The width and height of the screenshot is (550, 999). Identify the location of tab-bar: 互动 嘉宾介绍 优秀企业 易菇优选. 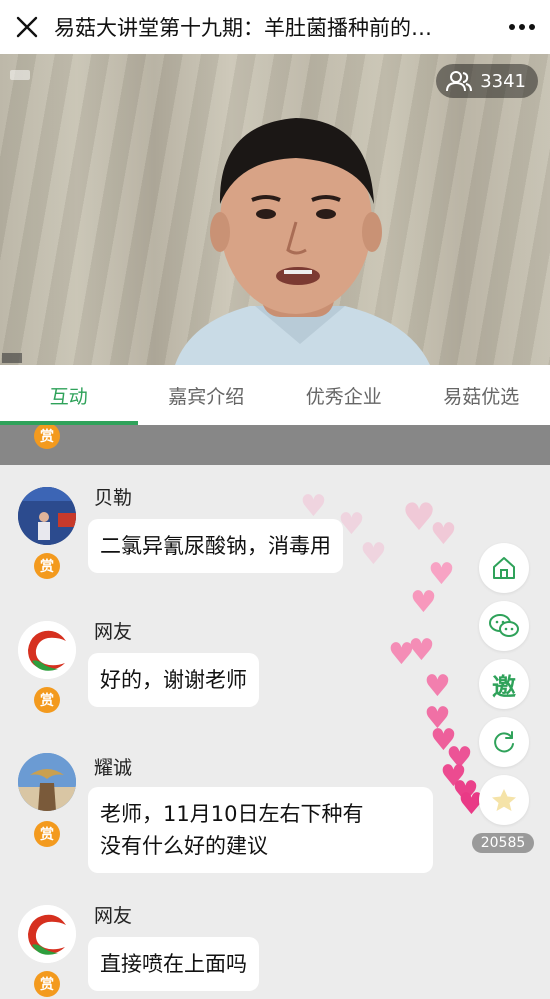
(275, 395).